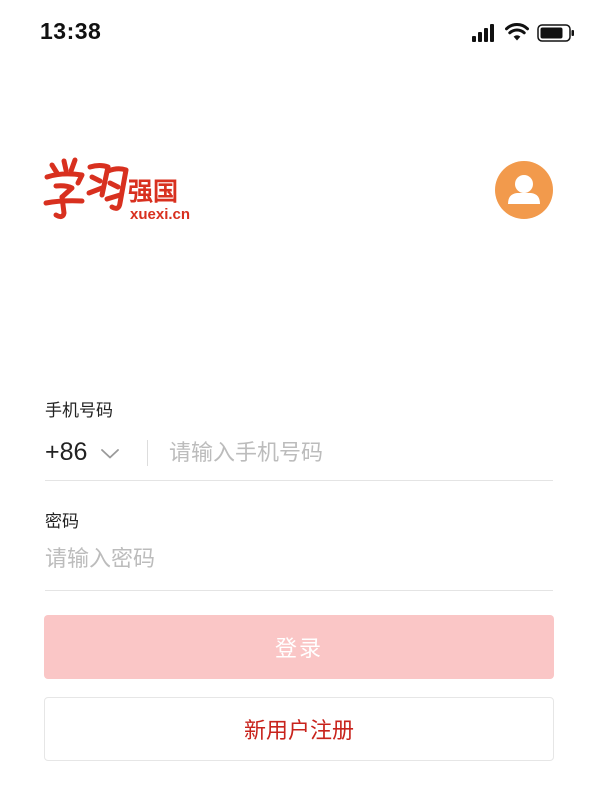  I want to click on phone-input, so click(359, 453).